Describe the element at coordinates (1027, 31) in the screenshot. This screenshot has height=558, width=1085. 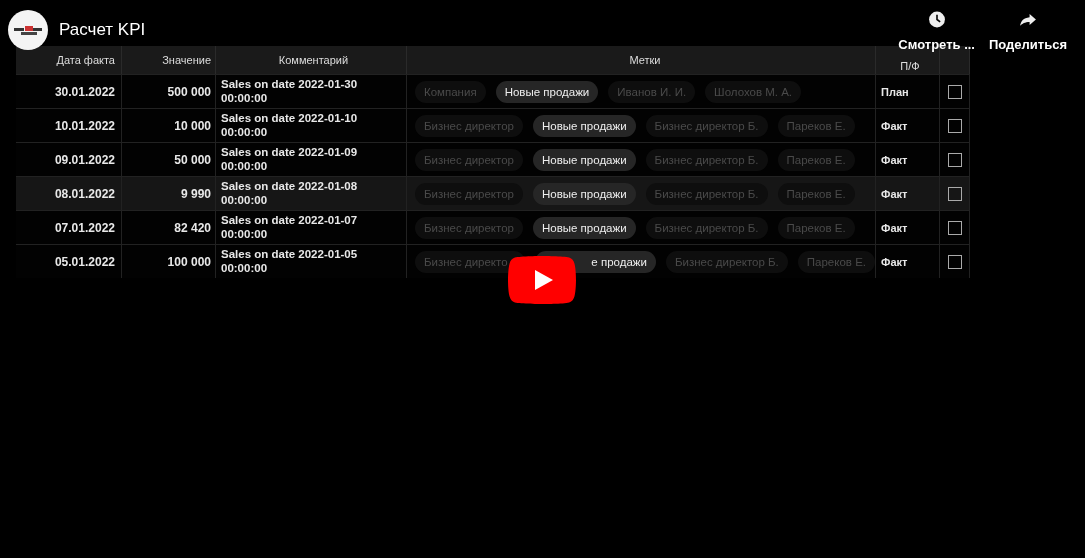
I see `share-button: Поделиться` at that location.